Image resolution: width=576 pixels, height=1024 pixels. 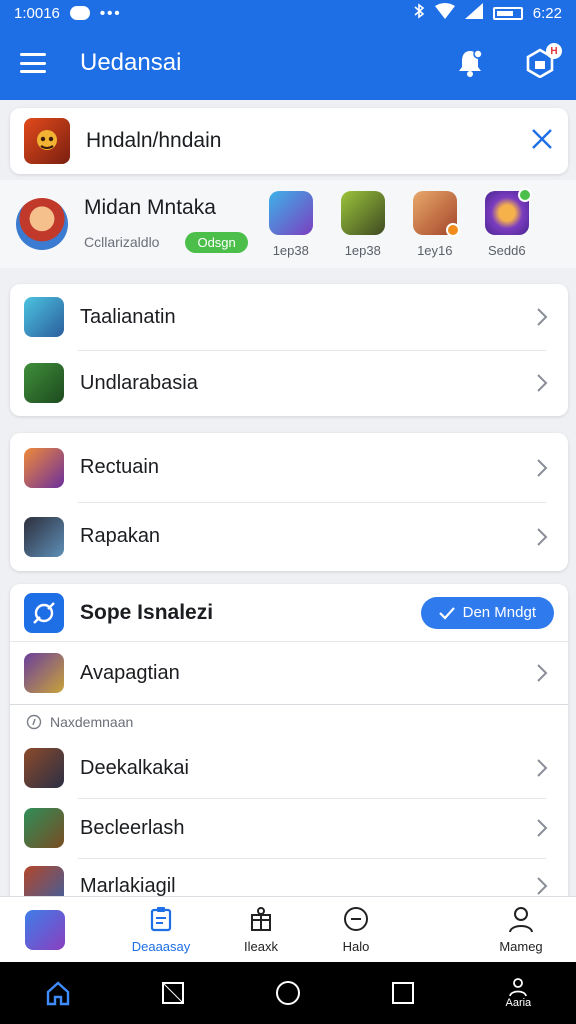 I want to click on shop-button: H, so click(x=543, y=61).